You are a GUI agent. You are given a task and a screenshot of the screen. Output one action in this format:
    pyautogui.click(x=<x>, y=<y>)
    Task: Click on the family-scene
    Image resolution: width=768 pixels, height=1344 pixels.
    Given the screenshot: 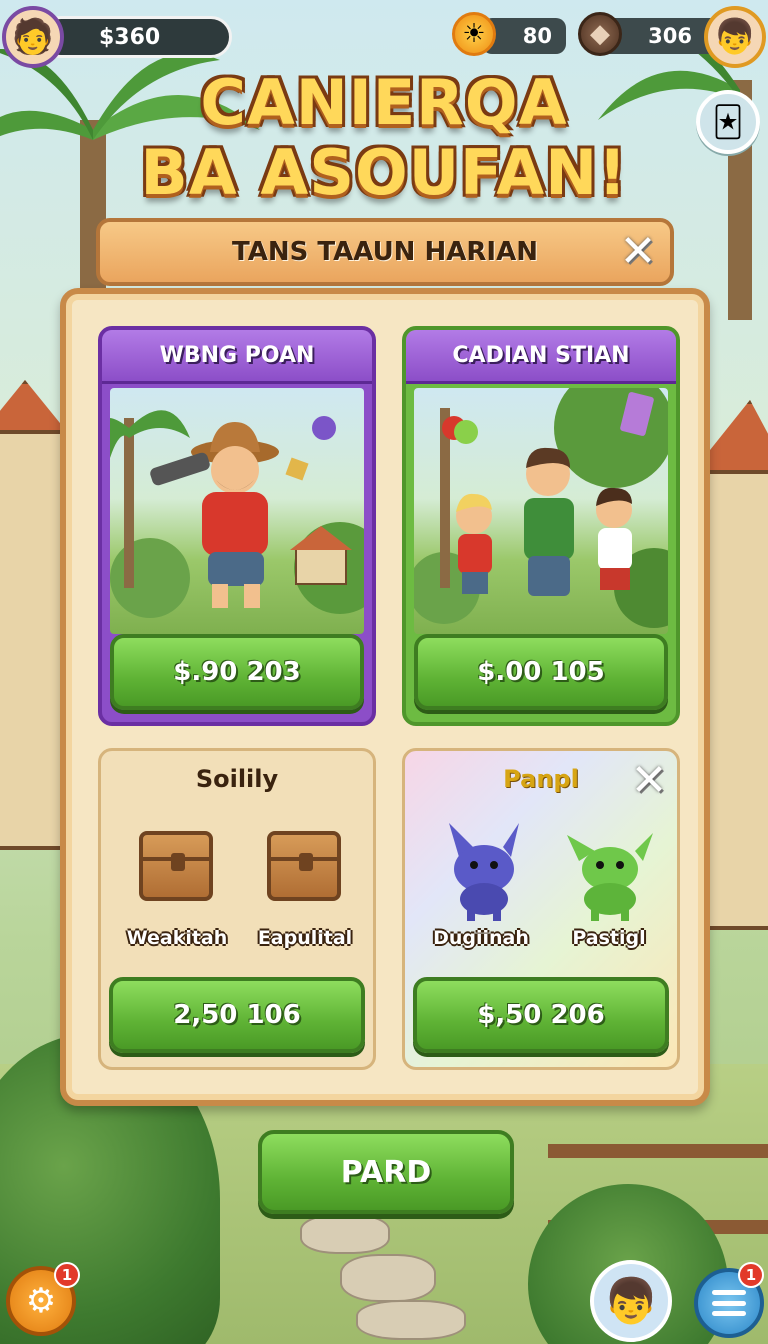 What is the action you would take?
    pyautogui.click(x=541, y=508)
    